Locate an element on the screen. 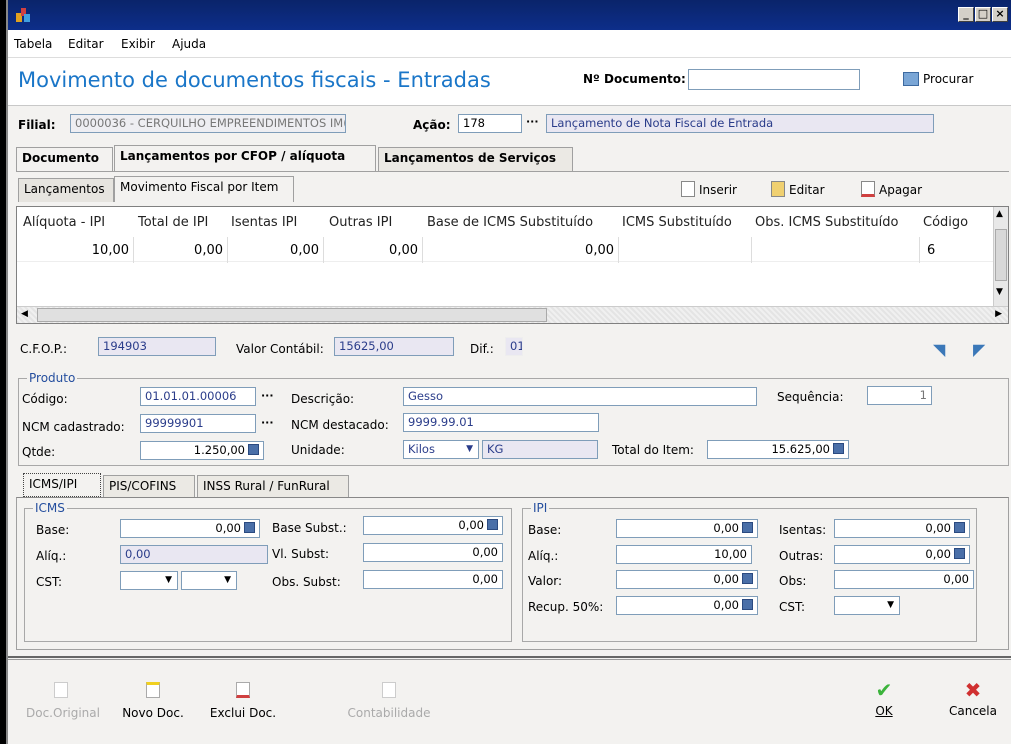 This screenshot has height=744, width=1011. doc-original-button: Doc.Original is located at coordinates (63, 701).